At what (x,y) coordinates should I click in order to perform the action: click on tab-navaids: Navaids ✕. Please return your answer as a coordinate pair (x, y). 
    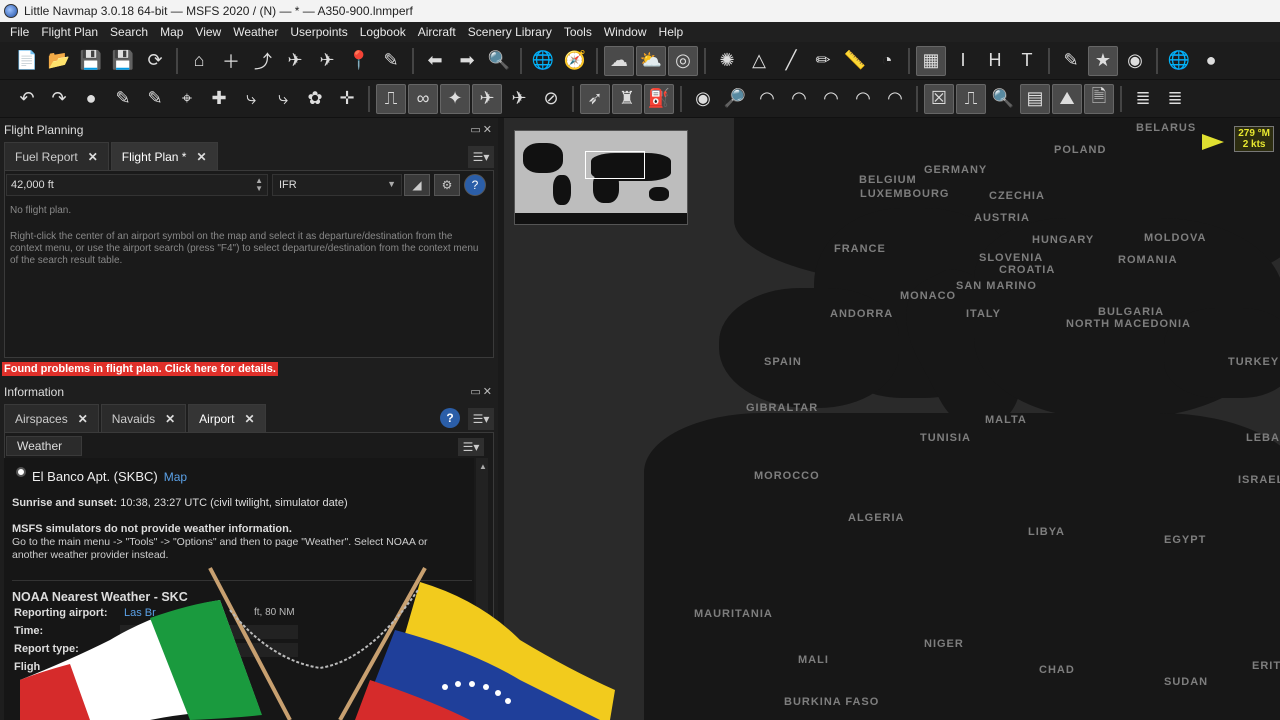
    Looking at the image, I should click on (143, 418).